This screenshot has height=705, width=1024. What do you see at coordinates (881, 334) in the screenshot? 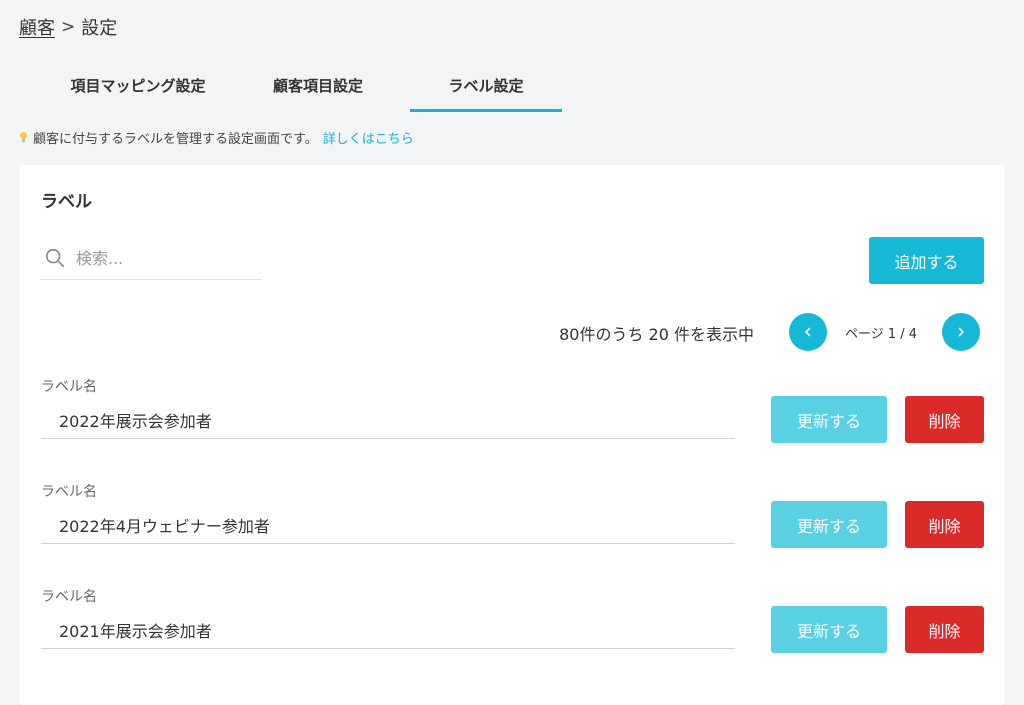
I see `page-indicator: ページ 1 / 4` at bounding box center [881, 334].